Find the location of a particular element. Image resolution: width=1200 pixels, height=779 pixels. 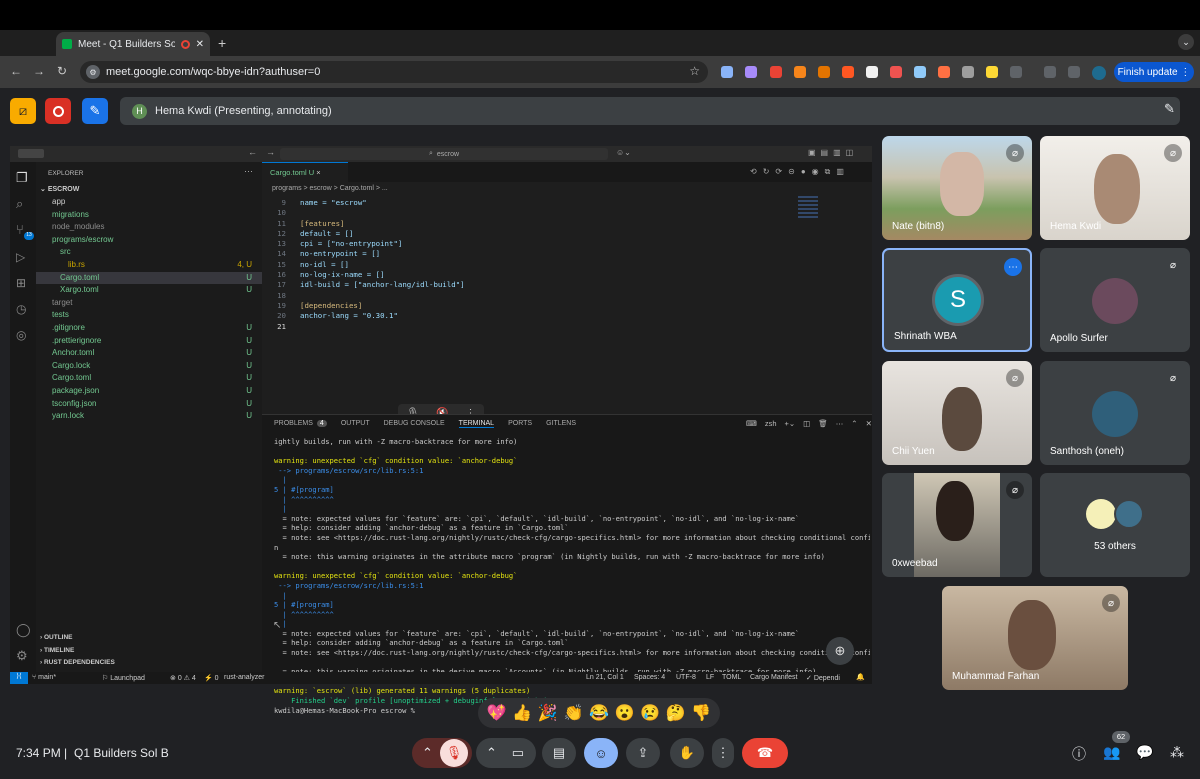

extensions-puzzle-icon is located at coordinates (1016, 72).